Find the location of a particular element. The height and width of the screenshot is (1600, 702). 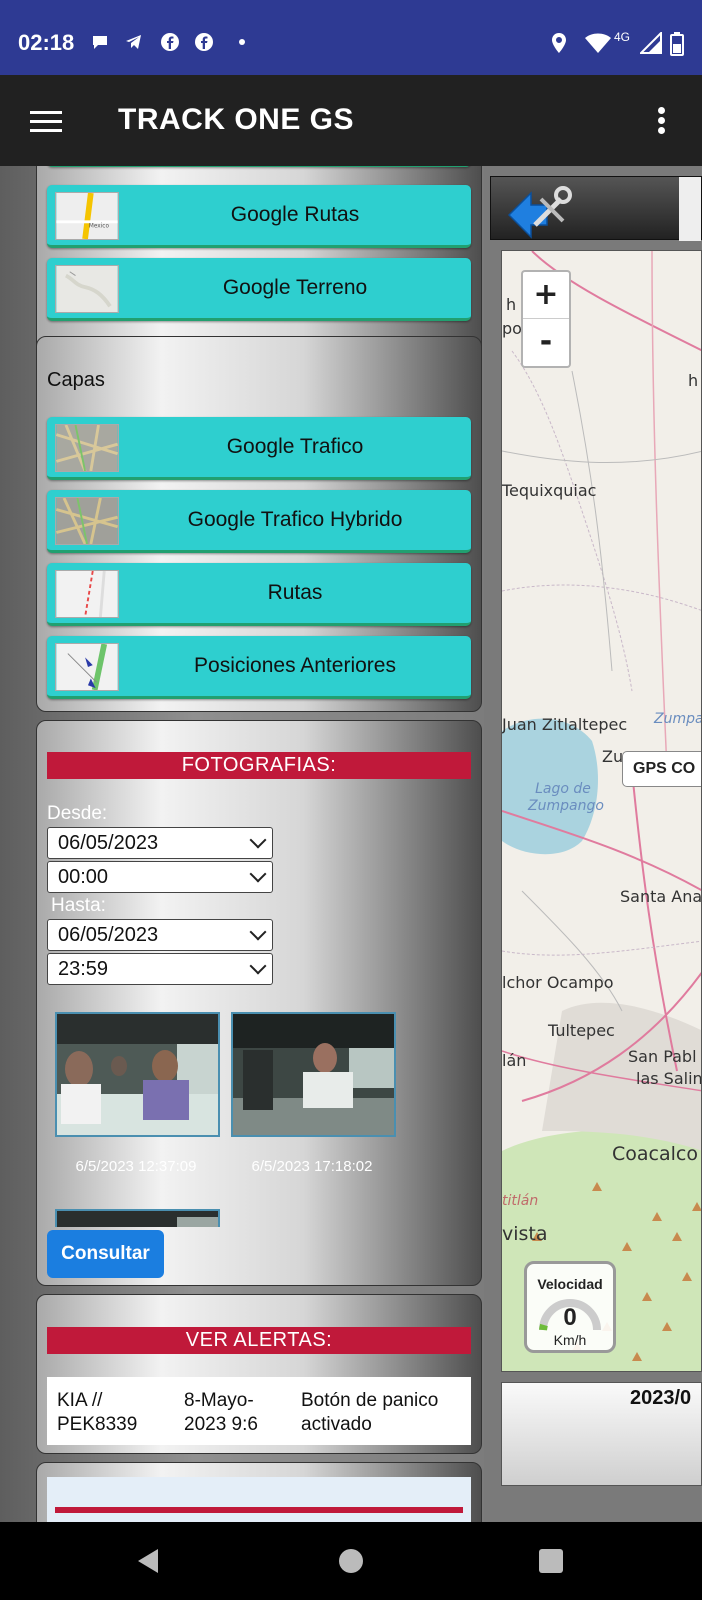

home-icon is located at coordinates (351, 1561).